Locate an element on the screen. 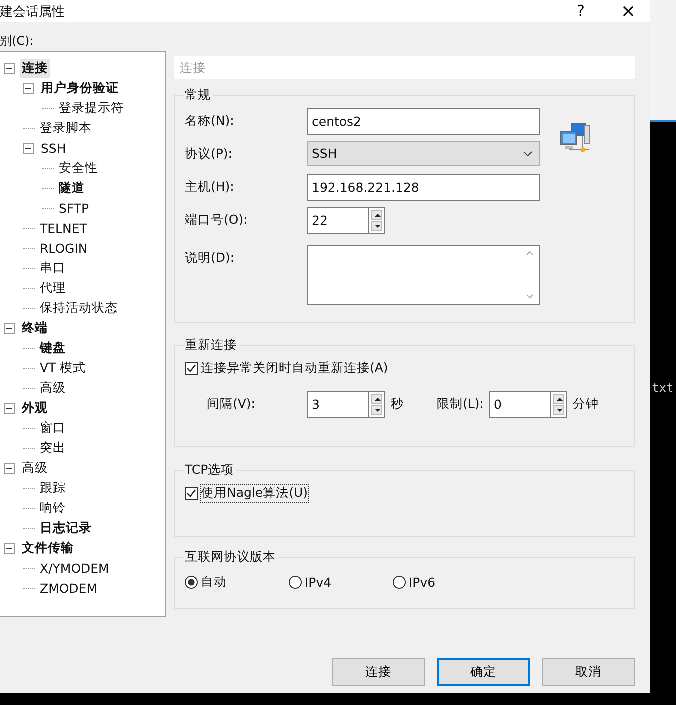 The width and height of the screenshot is (676, 705). radio-label: 自动 is located at coordinates (214, 582).